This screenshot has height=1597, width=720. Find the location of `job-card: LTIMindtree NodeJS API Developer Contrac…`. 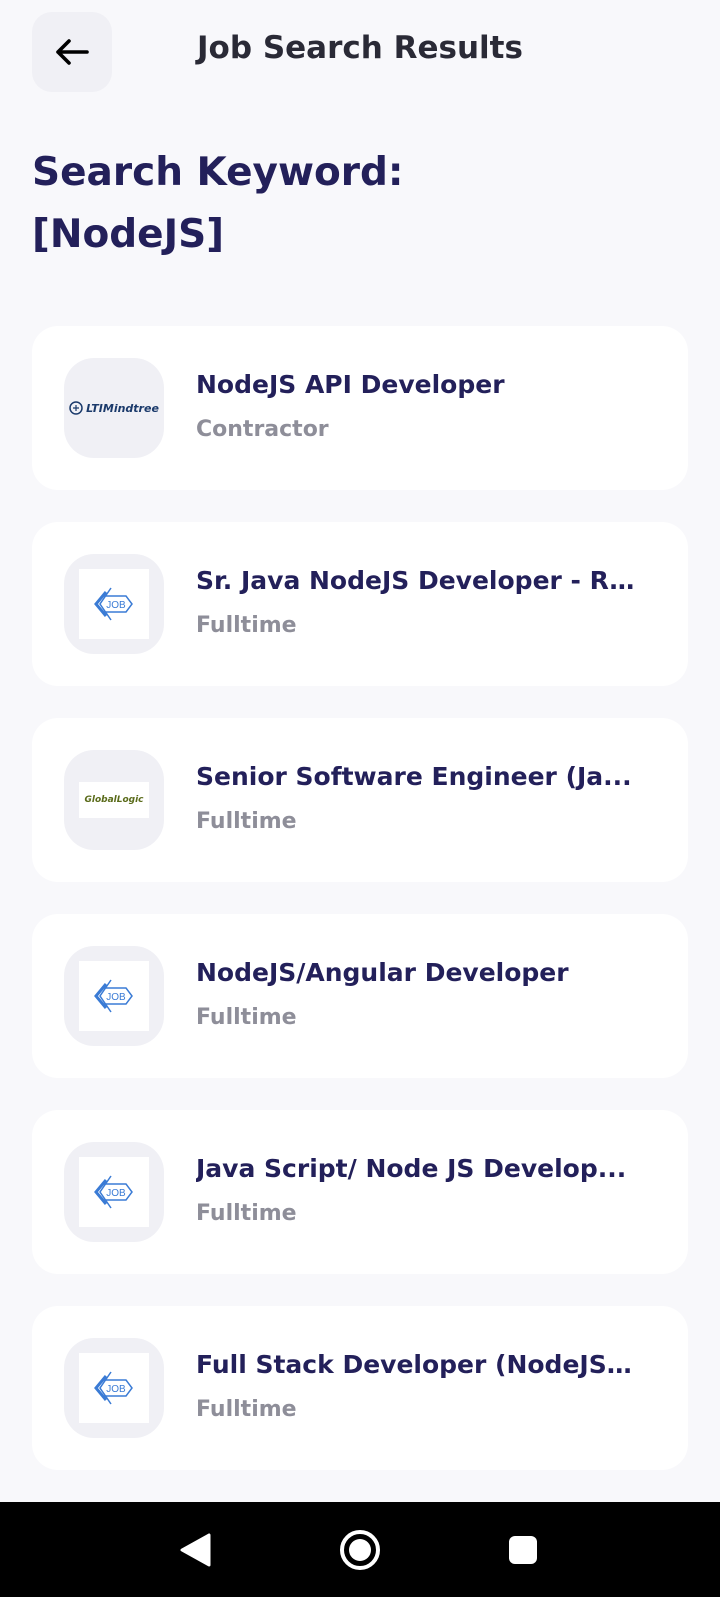

job-card: LTIMindtree NodeJS API Developer Contrac… is located at coordinates (360, 408).